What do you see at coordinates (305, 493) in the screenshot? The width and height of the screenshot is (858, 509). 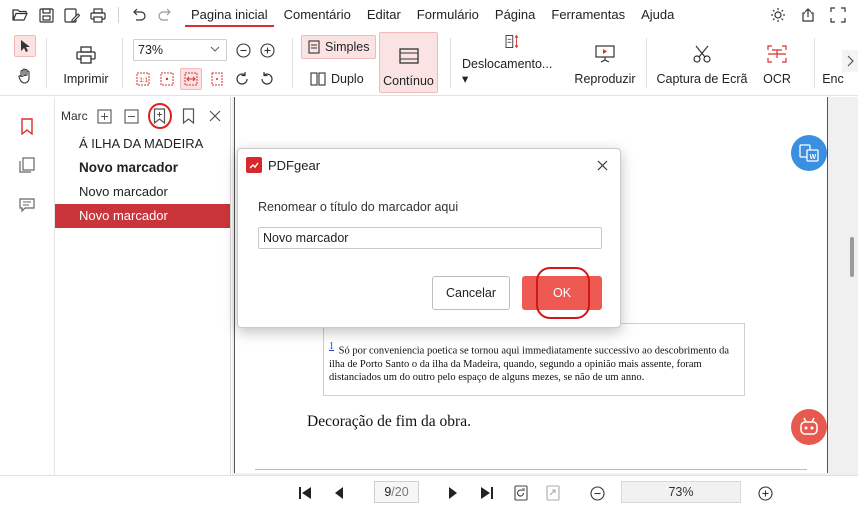 I see `first-page-icon` at bounding box center [305, 493].